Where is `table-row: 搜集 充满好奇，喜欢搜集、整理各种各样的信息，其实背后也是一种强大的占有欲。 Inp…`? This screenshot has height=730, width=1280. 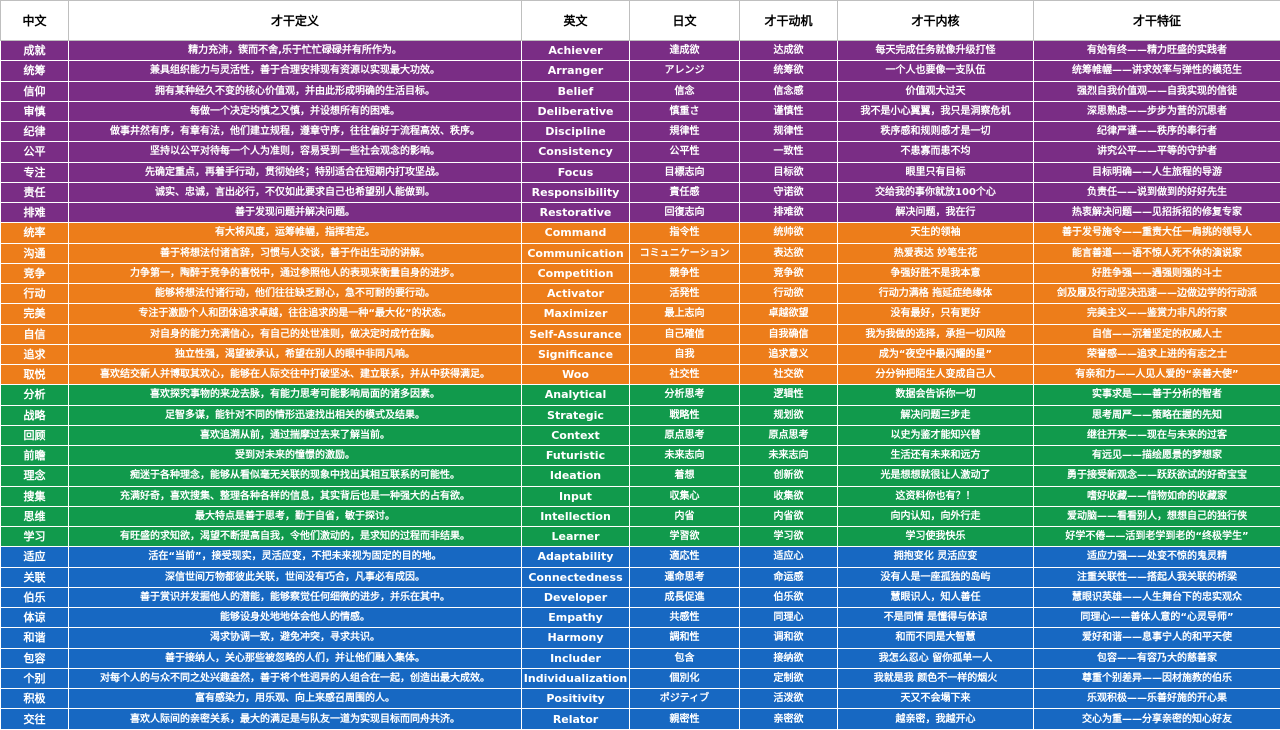 table-row: 搜集 充满好奇，喜欢搜集、整理各种各样的信息，其实背后也是一种强大的占有欲。 Inp… is located at coordinates (640, 496).